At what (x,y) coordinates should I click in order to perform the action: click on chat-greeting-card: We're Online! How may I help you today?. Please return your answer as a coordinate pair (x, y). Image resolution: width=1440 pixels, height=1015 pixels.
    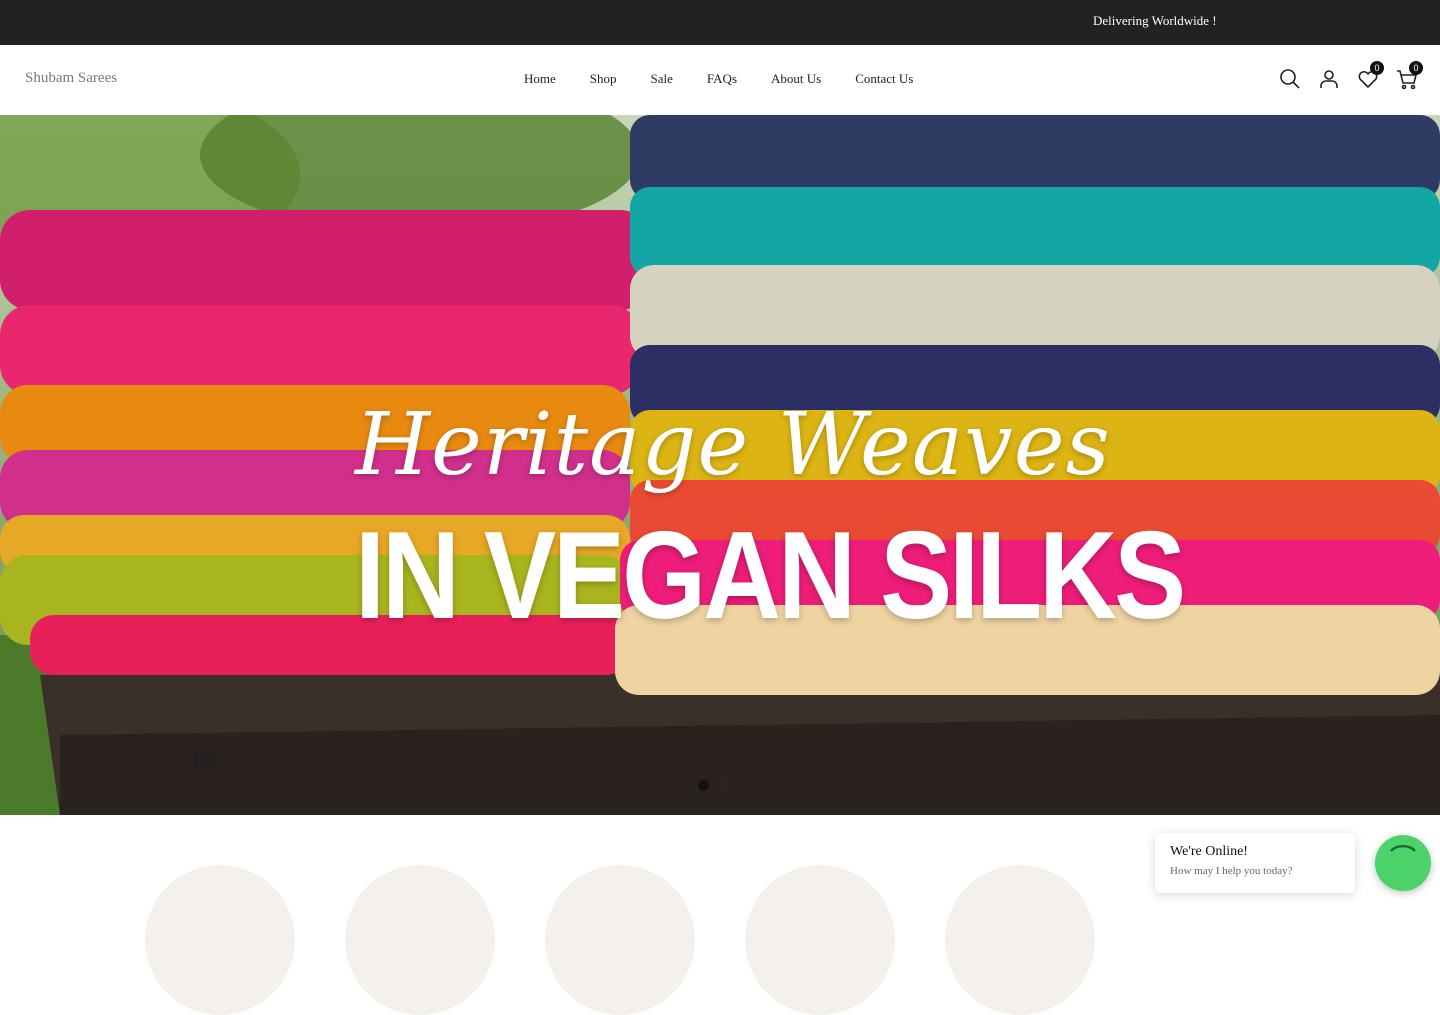
    Looking at the image, I should click on (1255, 863).